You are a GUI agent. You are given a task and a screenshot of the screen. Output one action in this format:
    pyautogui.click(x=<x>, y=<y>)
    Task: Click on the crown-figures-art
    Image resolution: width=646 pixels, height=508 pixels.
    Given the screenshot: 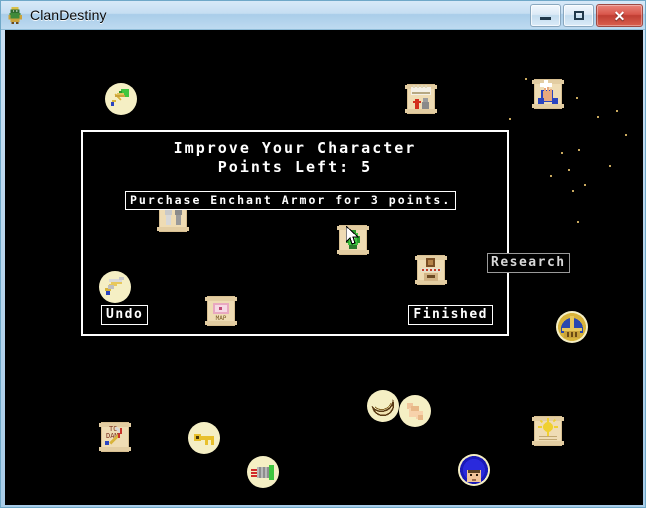 What is the action you would take?
    pyautogui.click(x=421, y=97)
    